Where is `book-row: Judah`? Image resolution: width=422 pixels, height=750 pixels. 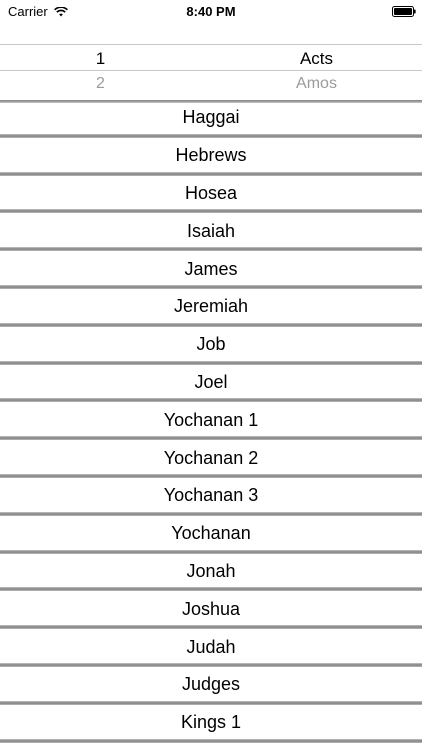 book-row: Judah is located at coordinates (211, 648).